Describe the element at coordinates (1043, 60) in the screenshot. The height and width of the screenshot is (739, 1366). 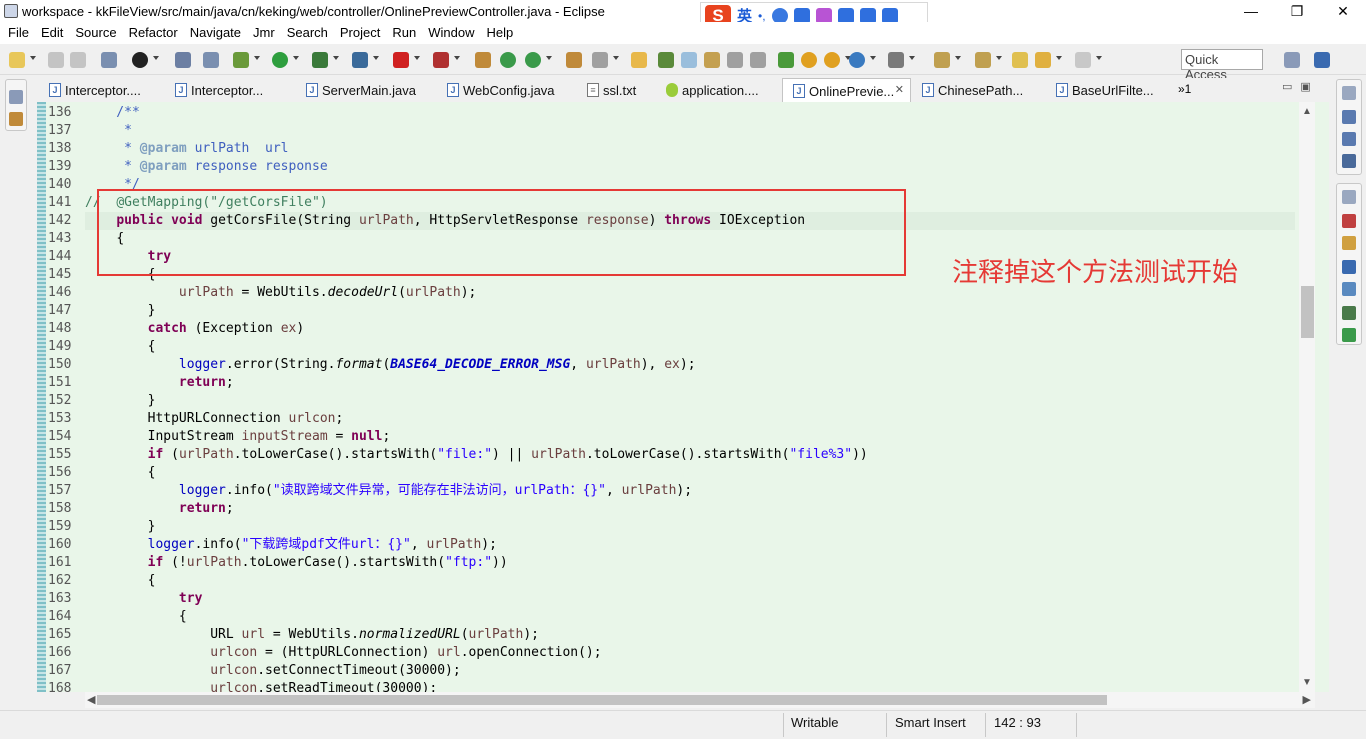
I see `back-icon` at that location.